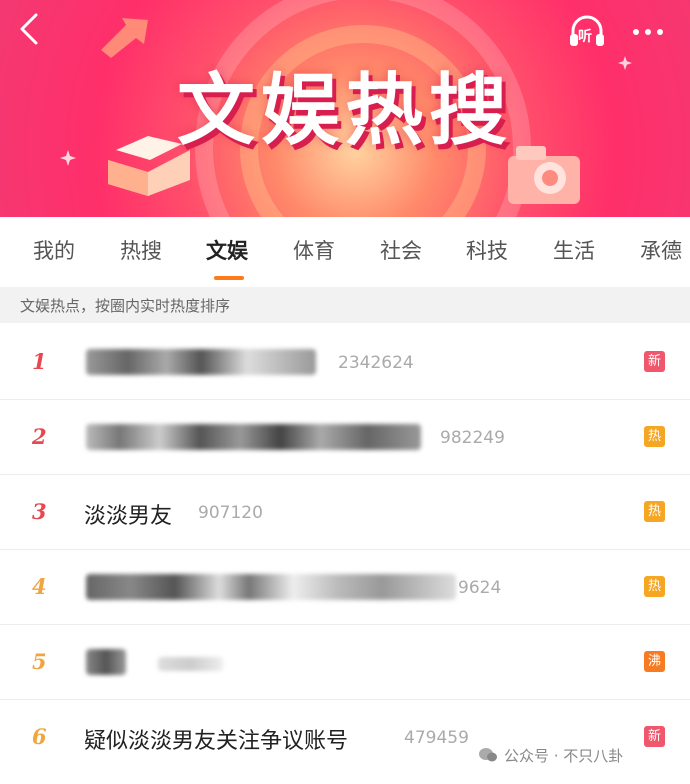 The width and height of the screenshot is (690, 784). What do you see at coordinates (190, 664) in the screenshot?
I see `redacted-count` at bounding box center [190, 664].